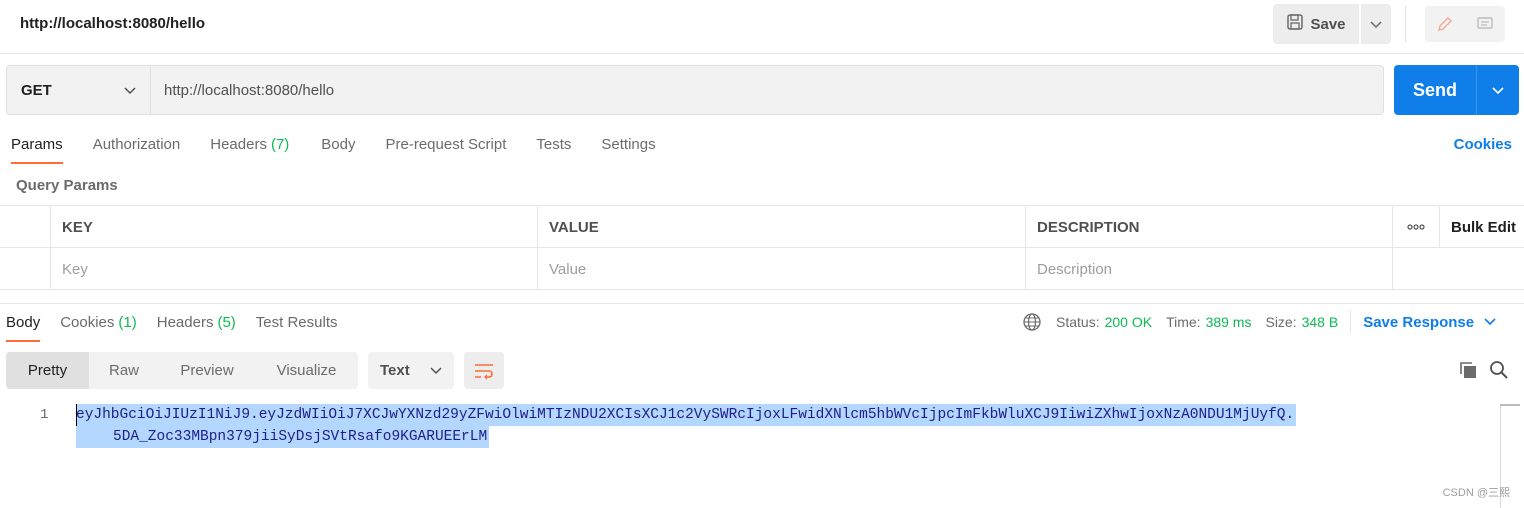  I want to click on headers-count: (7), so click(280, 144).